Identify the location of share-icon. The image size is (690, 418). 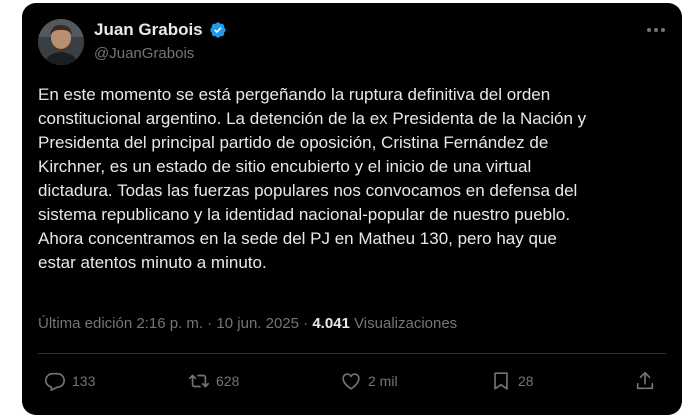
(645, 381).